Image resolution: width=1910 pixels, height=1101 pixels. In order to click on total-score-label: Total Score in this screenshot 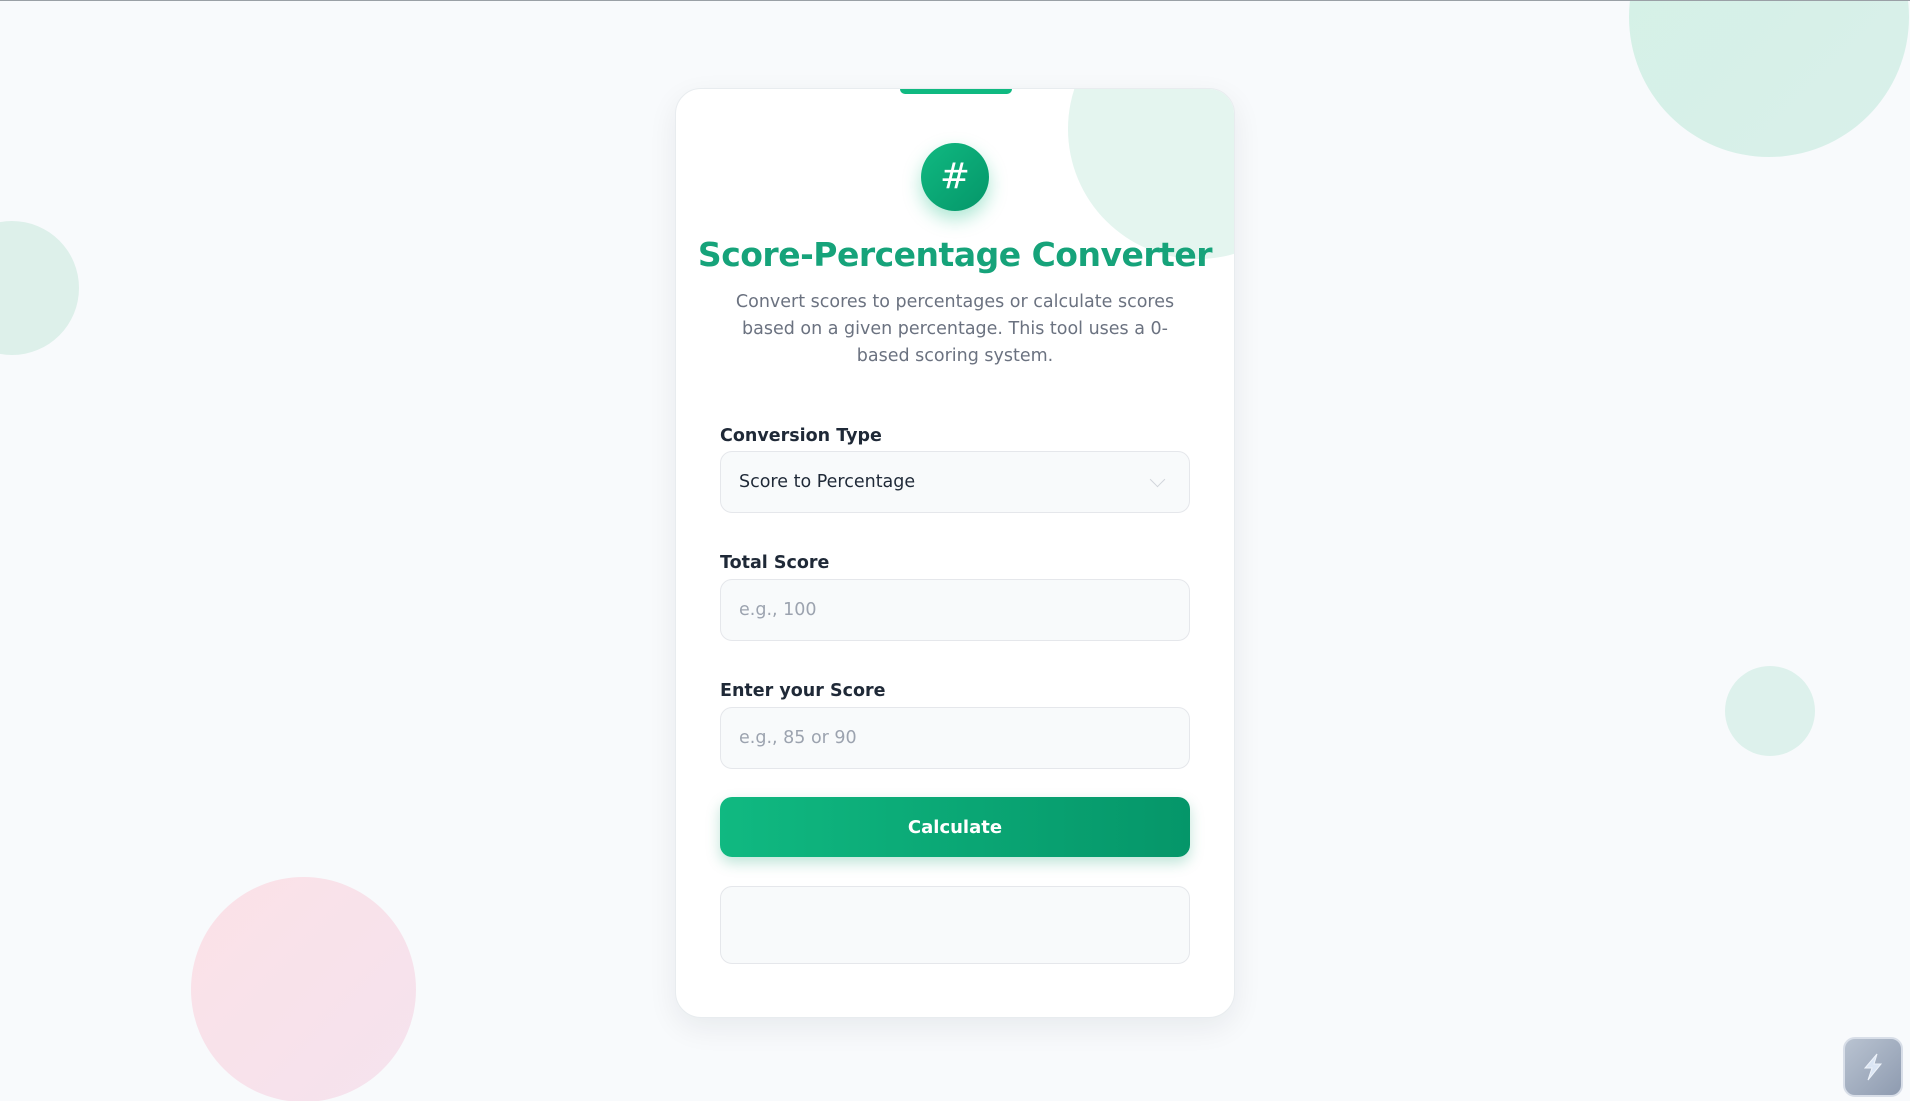, I will do `click(775, 563)`.